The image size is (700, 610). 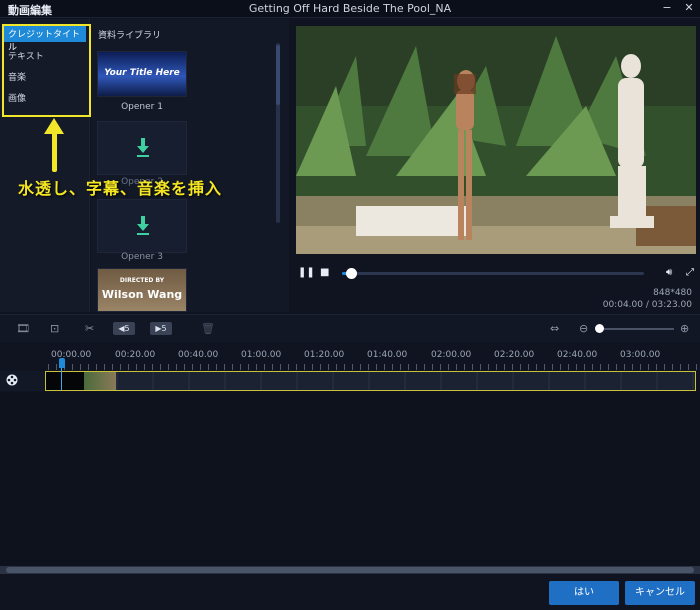 I want to click on tick-label: 01:20.00, so click(x=324, y=355).